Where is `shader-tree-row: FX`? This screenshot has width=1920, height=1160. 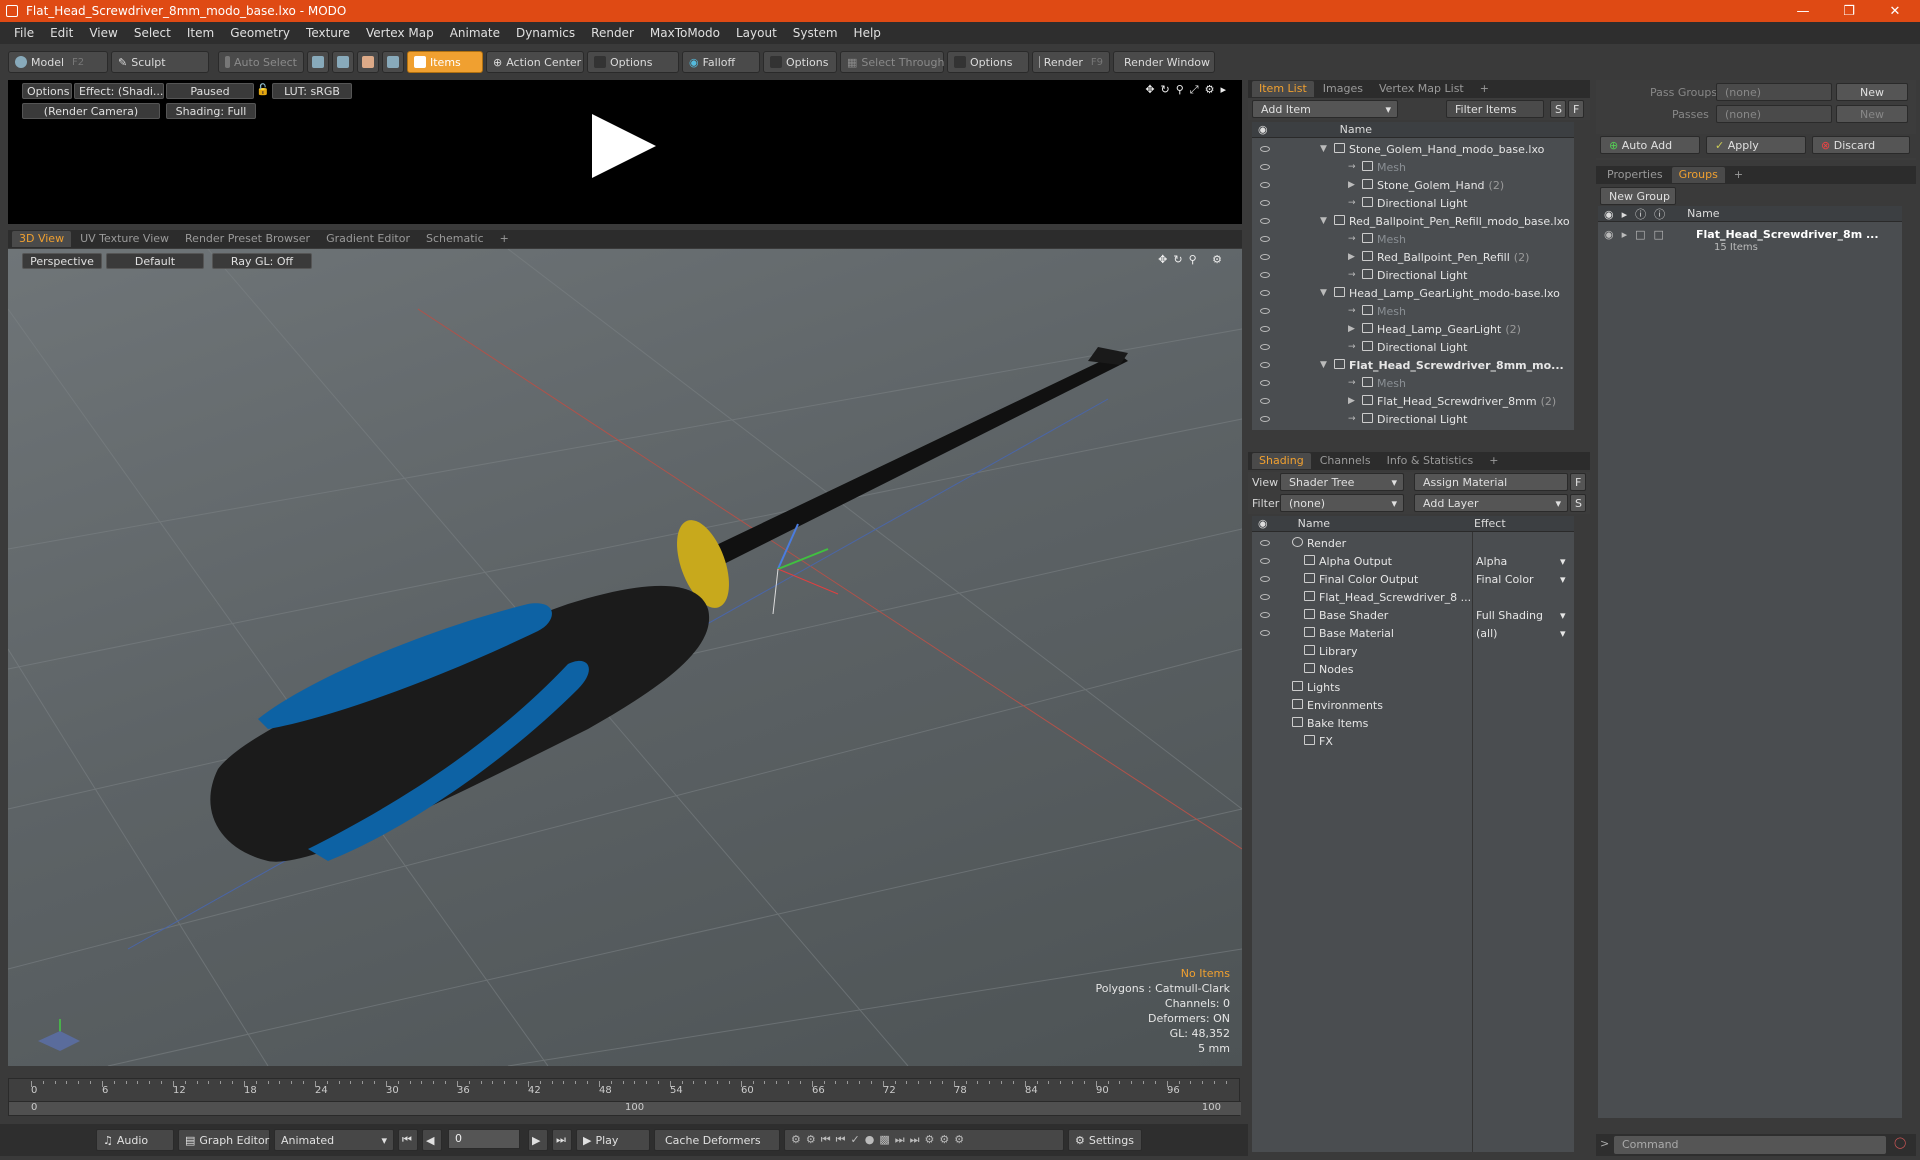
shader-tree-row: FX is located at coordinates (1413, 741).